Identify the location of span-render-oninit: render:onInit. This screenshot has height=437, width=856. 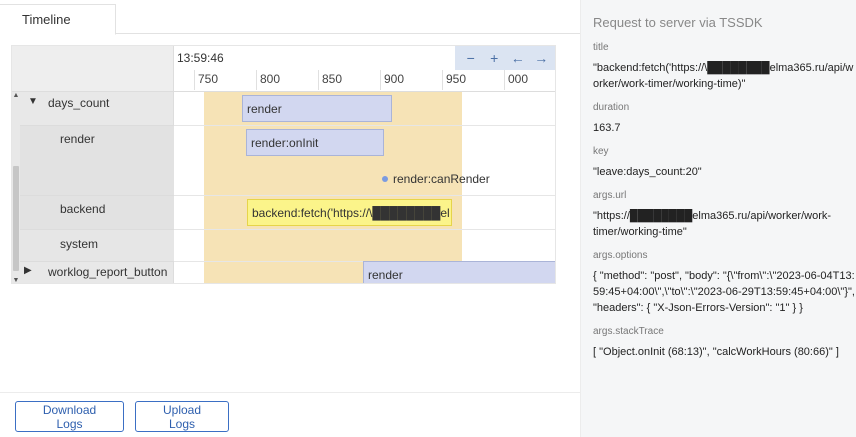
(315, 142).